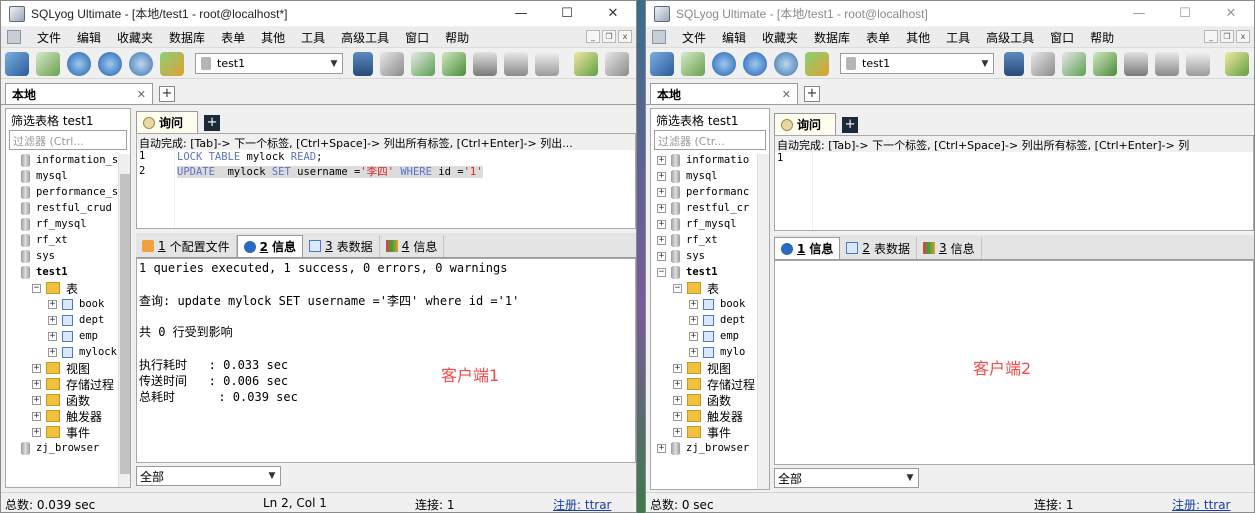  Describe the element at coordinates (755, 63) in the screenshot. I see `execute-all-icon` at that location.